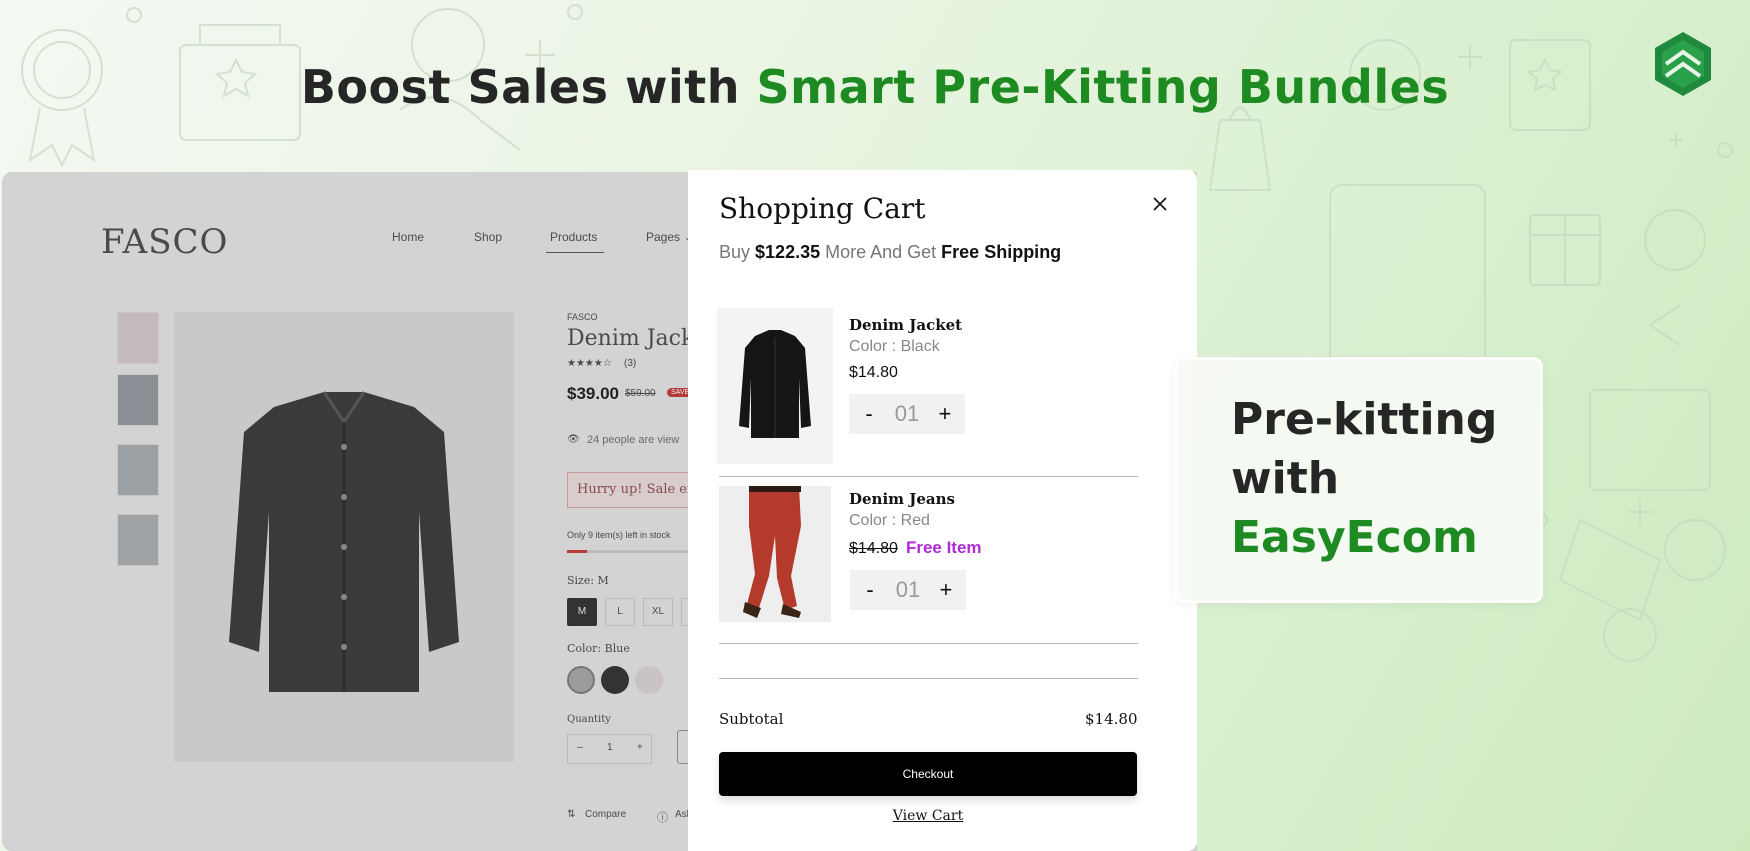 The width and height of the screenshot is (1750, 851). I want to click on size-label: Size: M, so click(588, 580).